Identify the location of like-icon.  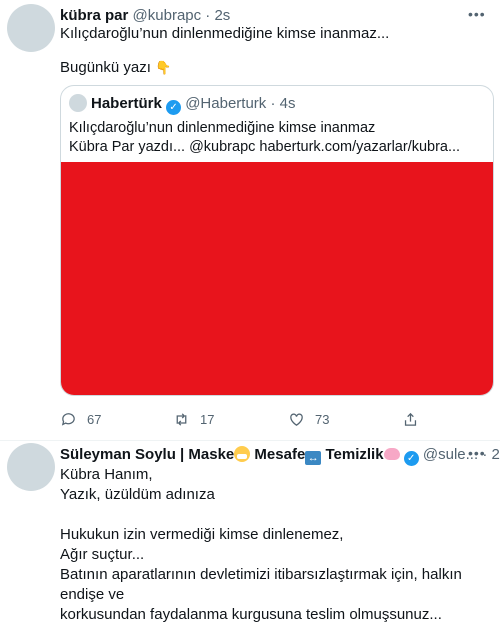
(296, 419).